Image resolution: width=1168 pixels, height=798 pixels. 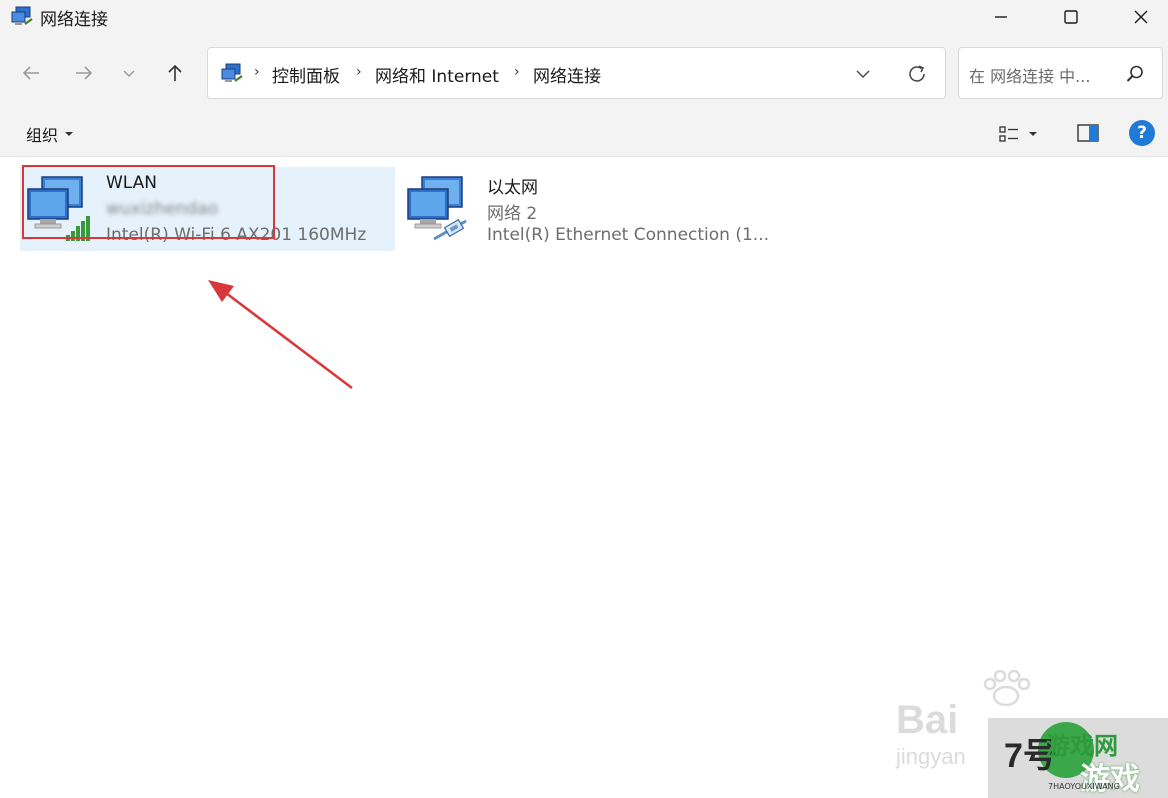 What do you see at coordinates (42, 135) in the screenshot?
I see `organize-label: 组织` at bounding box center [42, 135].